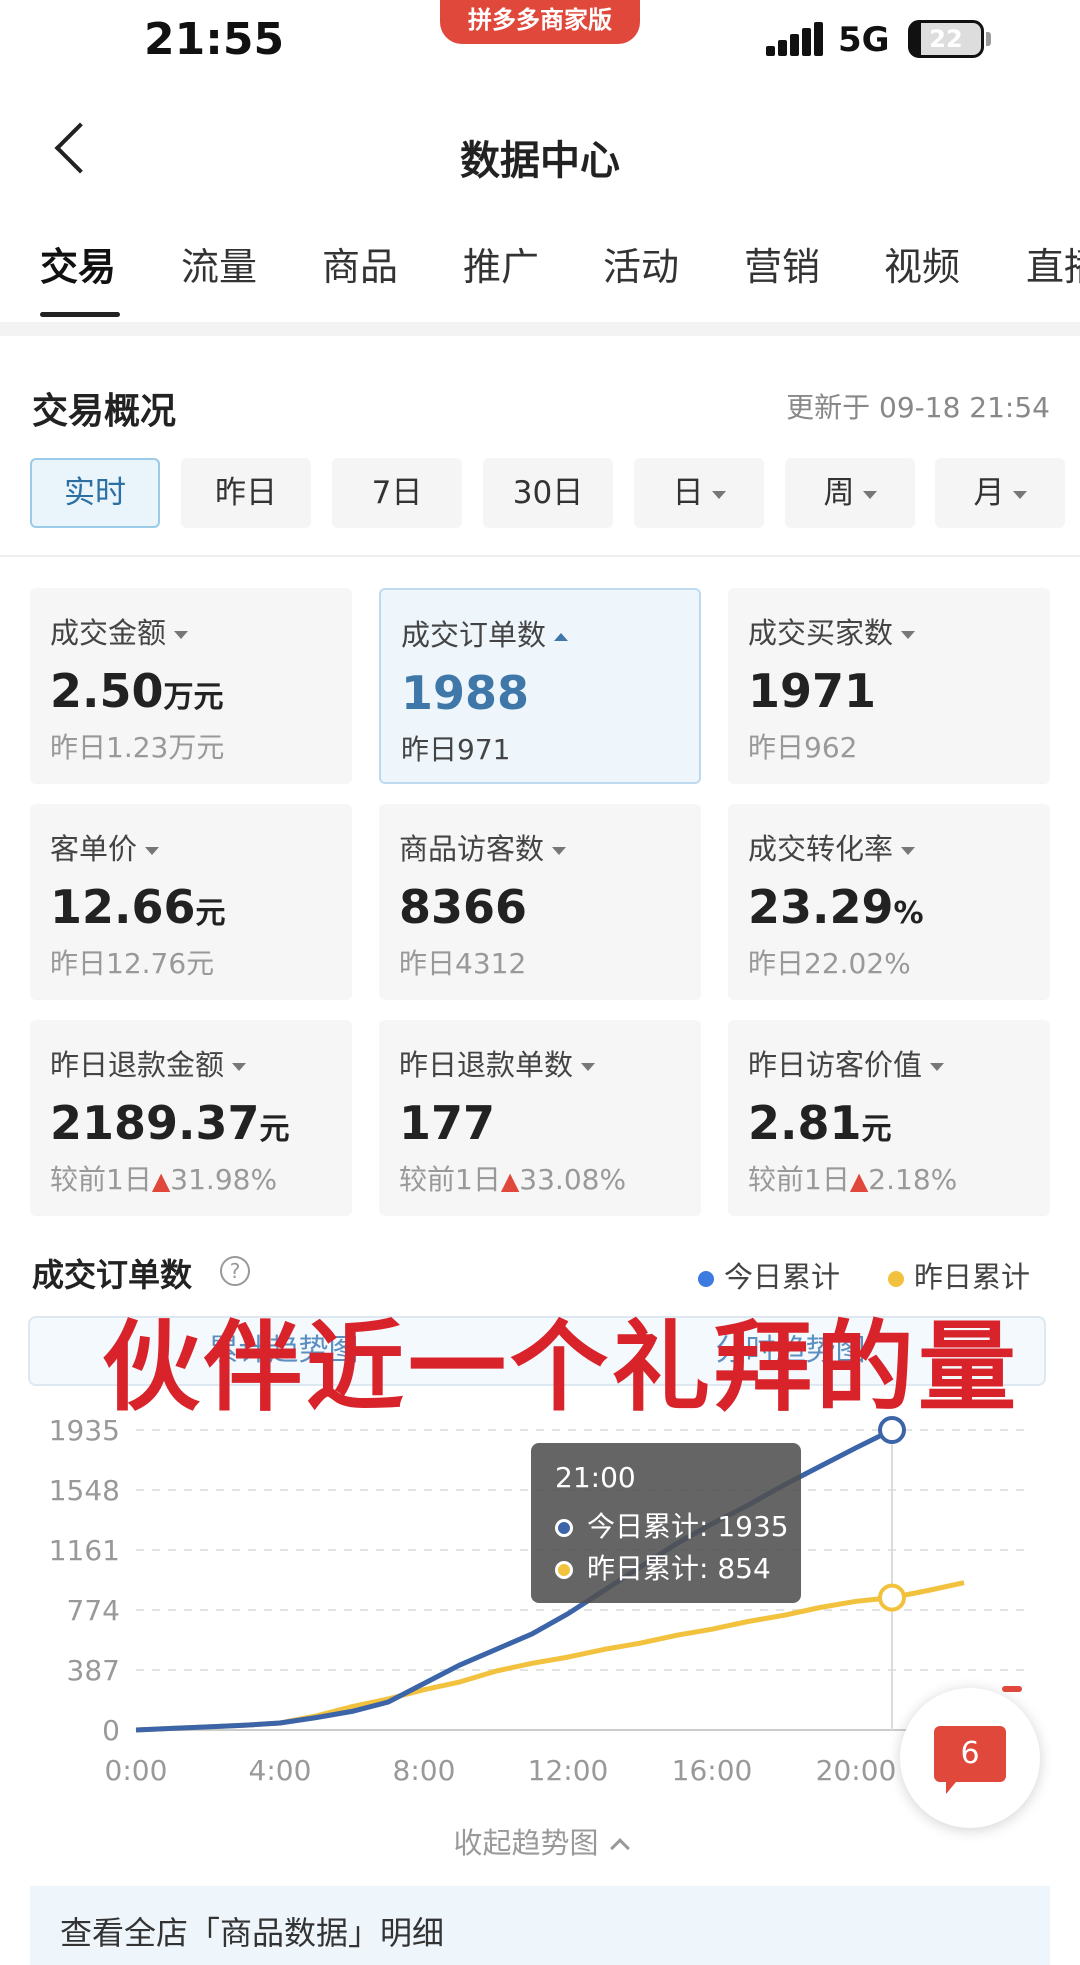 Image resolution: width=1080 pixels, height=1965 pixels. I want to click on metric-label: 成交金额, so click(119, 631).